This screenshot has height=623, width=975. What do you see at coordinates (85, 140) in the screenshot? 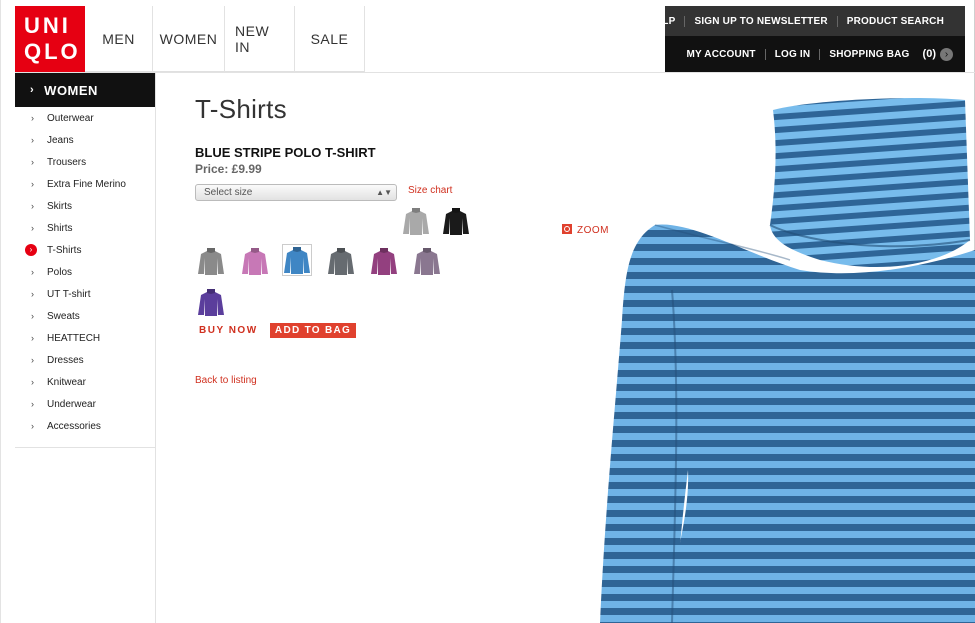
I see `sidebar-item: › Jeans` at bounding box center [85, 140].